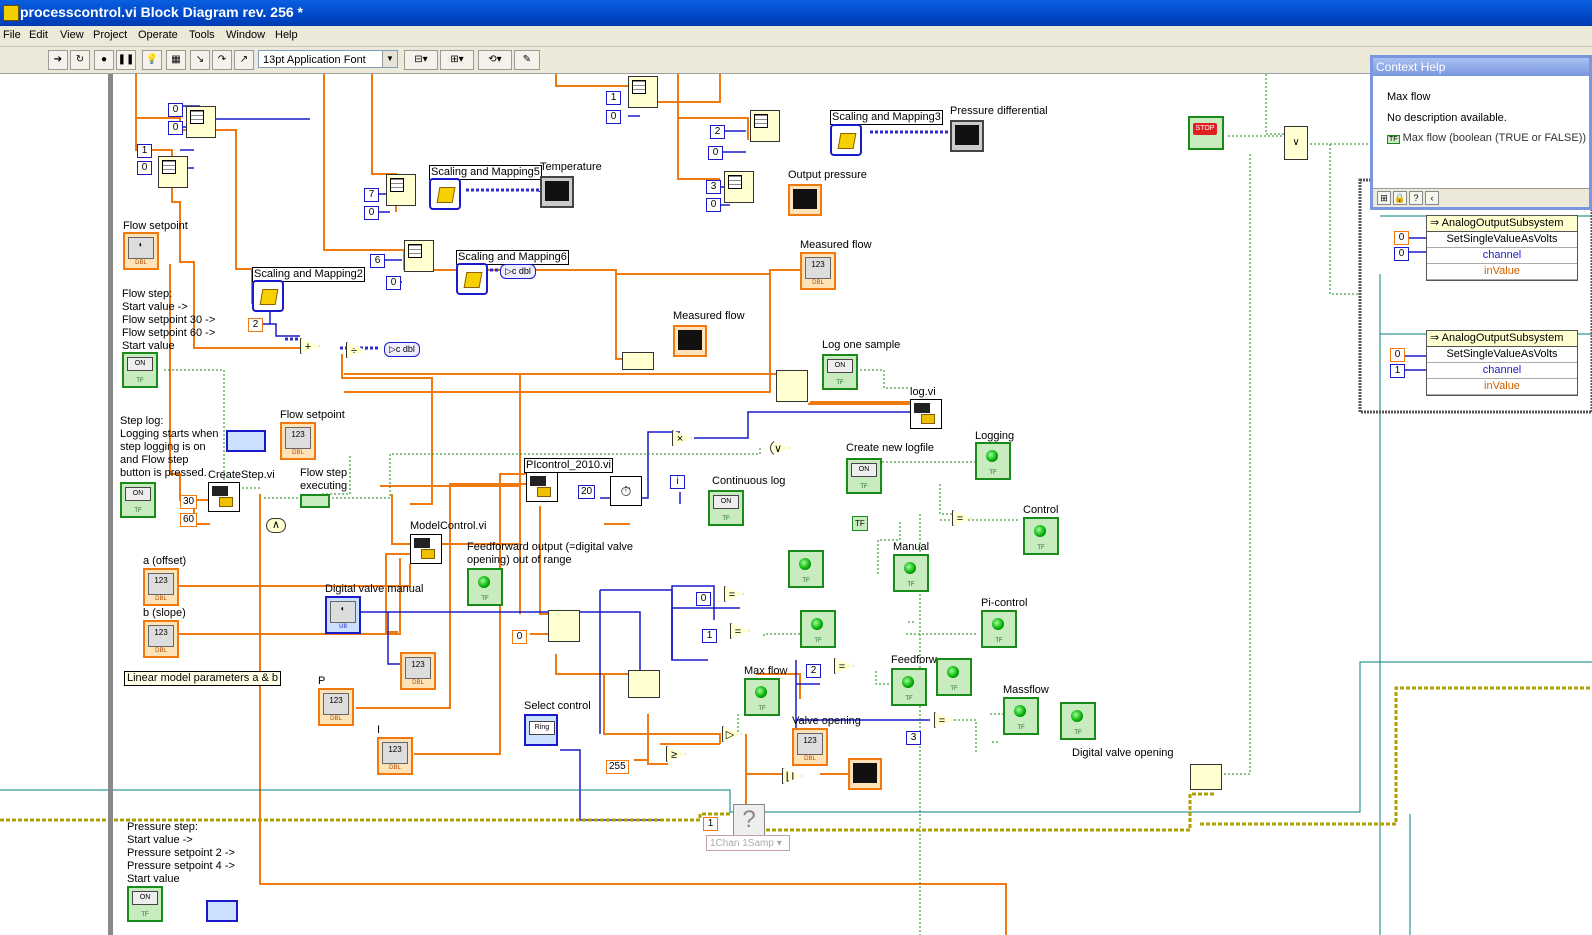 Image resolution: width=1592 pixels, height=935 pixels. What do you see at coordinates (860, 523) in the screenshot?
I see `boolean-false-constant: TF` at bounding box center [860, 523].